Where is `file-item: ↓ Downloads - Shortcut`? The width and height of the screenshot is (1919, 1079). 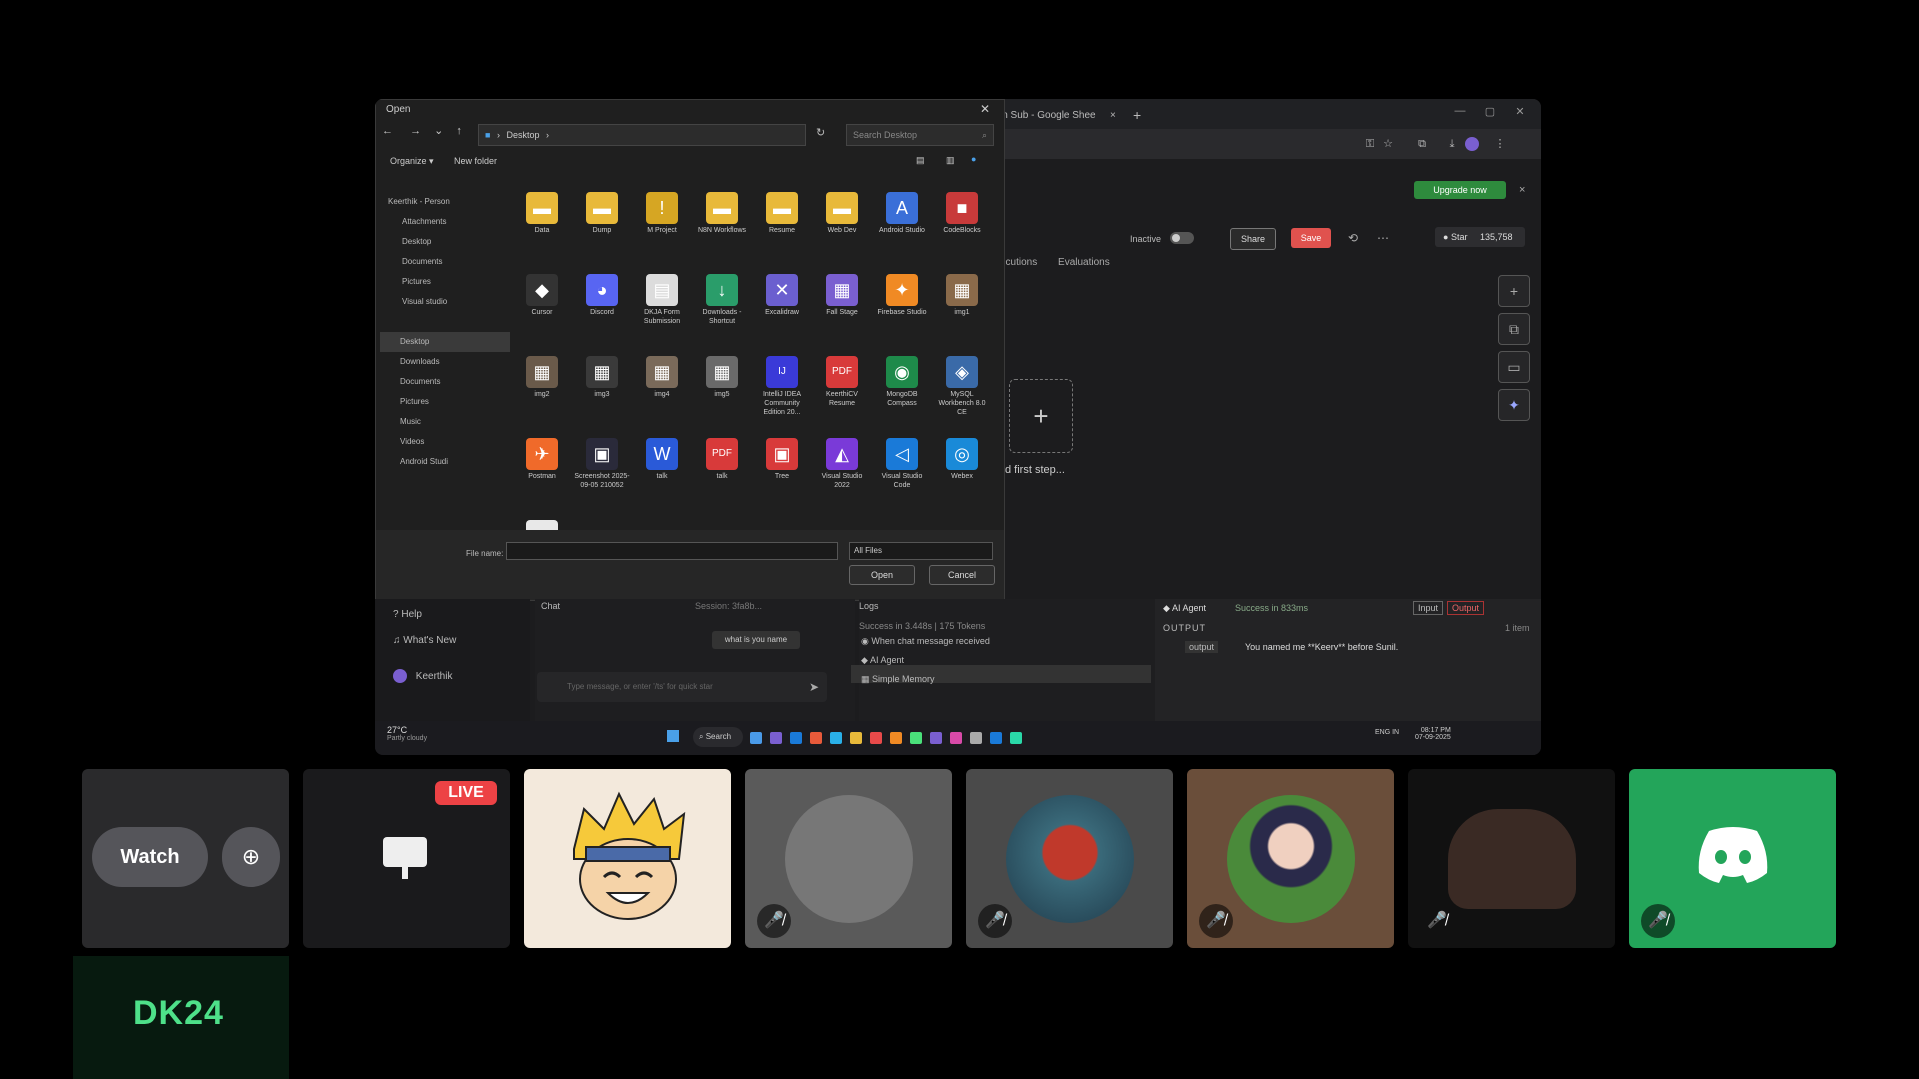
file-item: ↓ Downloads - Shortcut is located at coordinates (722, 308).